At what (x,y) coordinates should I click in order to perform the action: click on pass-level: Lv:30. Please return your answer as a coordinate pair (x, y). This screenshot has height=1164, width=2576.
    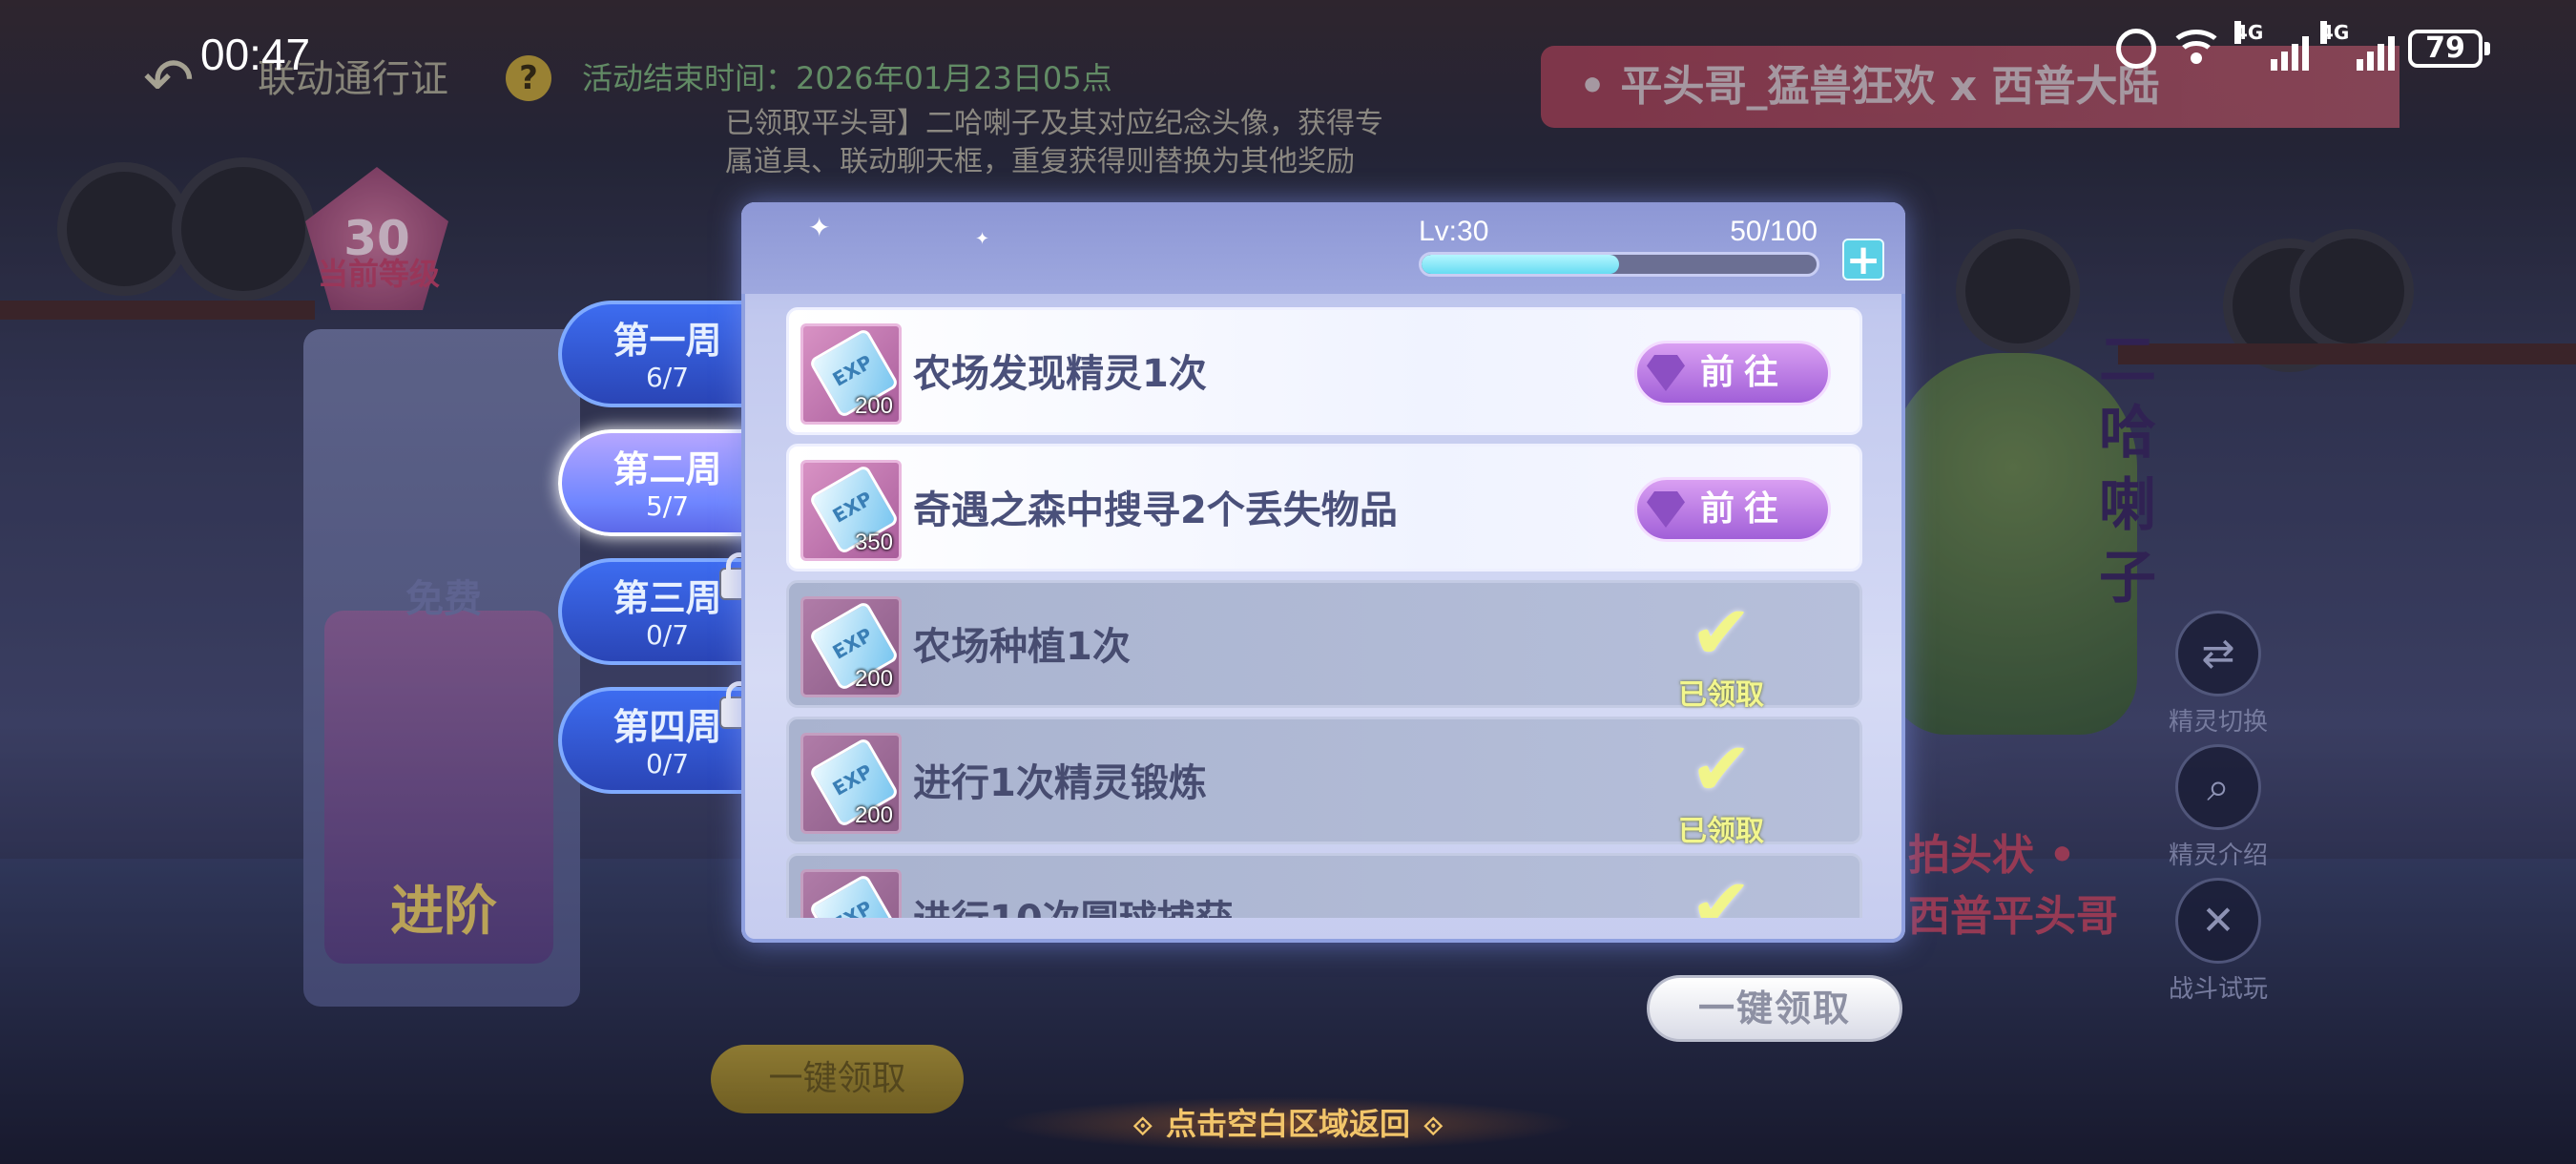
    Looking at the image, I should click on (1454, 231).